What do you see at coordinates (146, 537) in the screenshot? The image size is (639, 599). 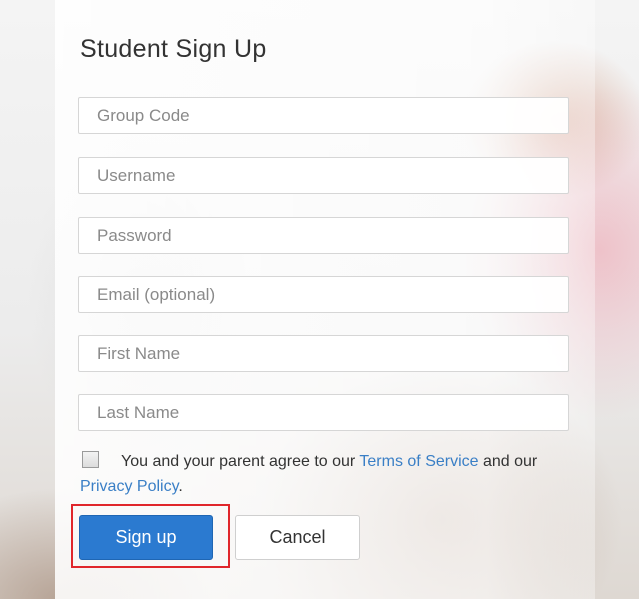 I see `sign-up-button: Sign up` at bounding box center [146, 537].